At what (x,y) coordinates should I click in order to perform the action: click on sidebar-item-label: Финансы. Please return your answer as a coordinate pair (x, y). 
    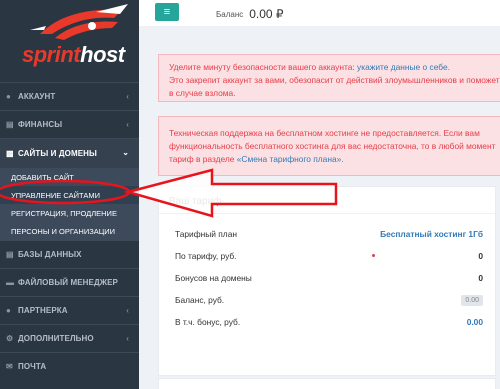
    Looking at the image, I should click on (40, 124).